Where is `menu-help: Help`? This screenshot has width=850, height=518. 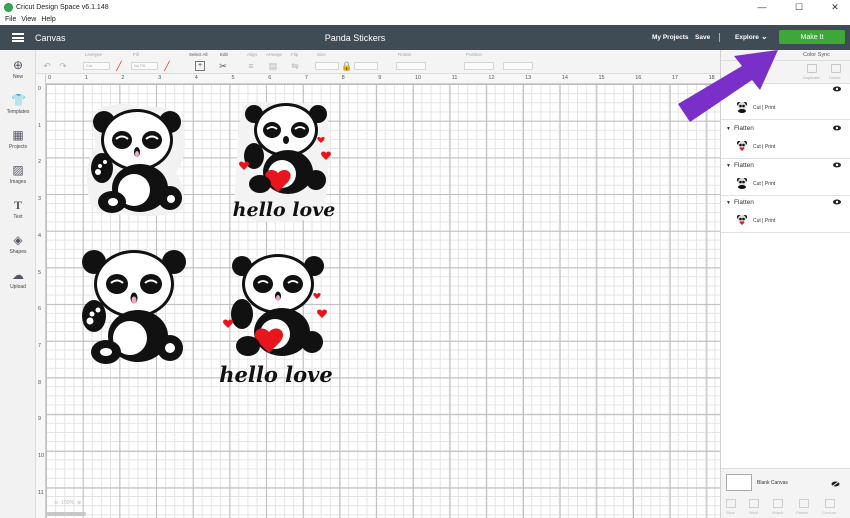
menu-help: Help is located at coordinates (48, 19).